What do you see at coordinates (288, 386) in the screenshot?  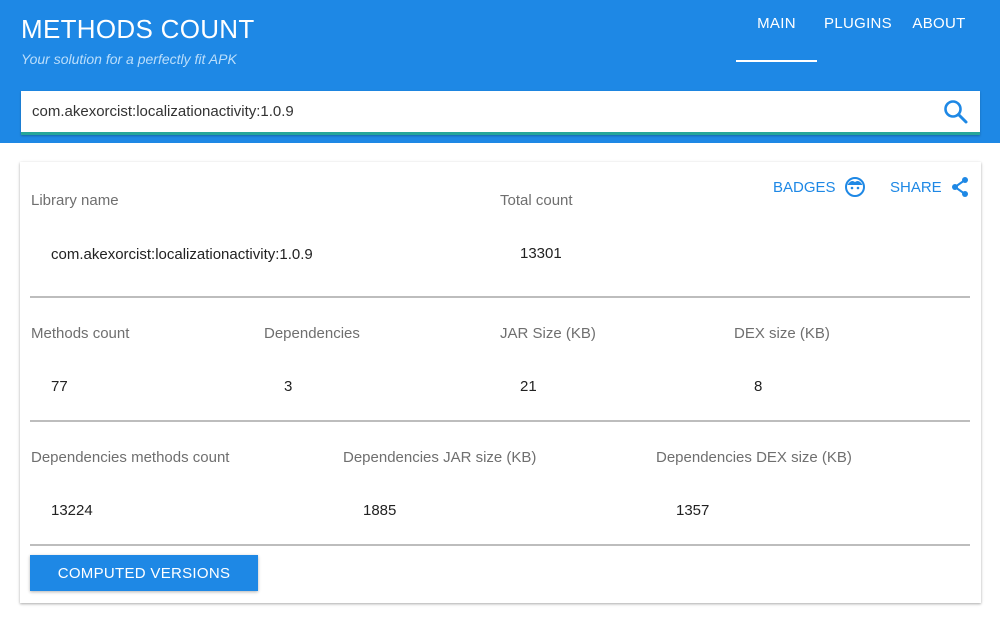 I see `dependencies-value: 3` at bounding box center [288, 386].